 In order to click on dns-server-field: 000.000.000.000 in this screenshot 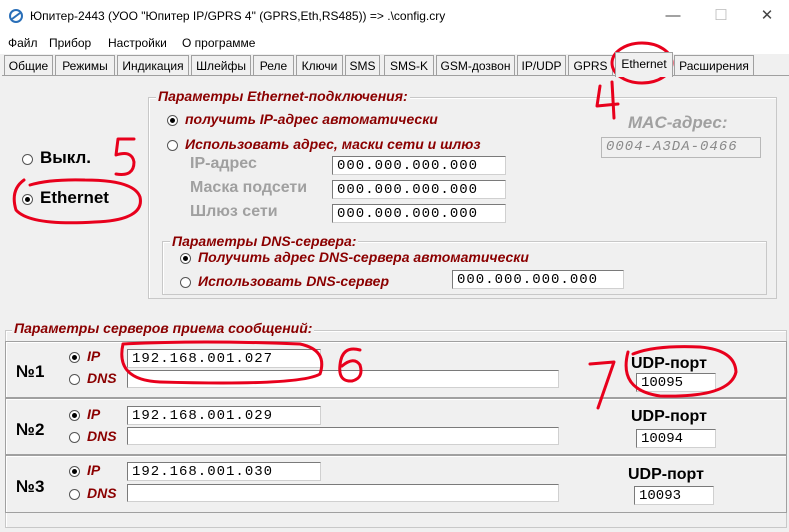, I will do `click(538, 279)`.